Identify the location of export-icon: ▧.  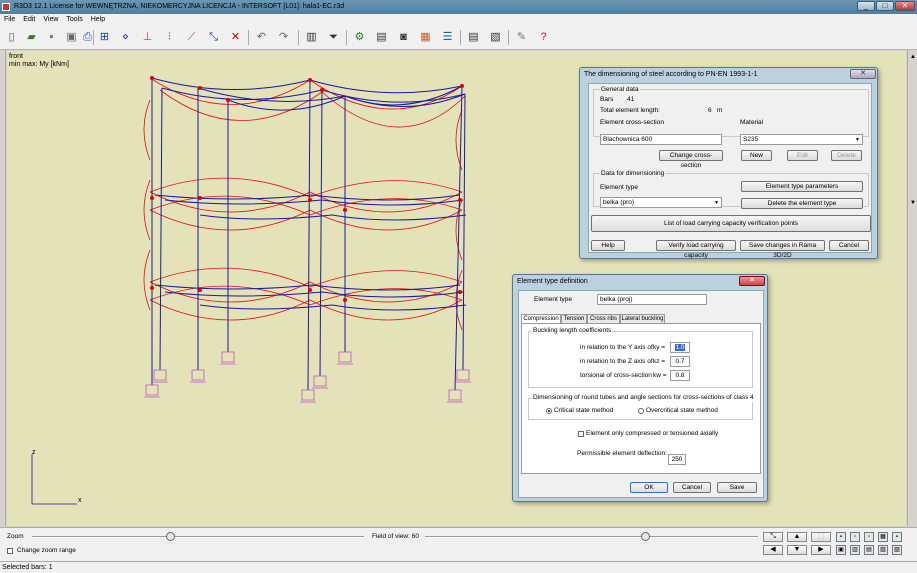
(495, 37).